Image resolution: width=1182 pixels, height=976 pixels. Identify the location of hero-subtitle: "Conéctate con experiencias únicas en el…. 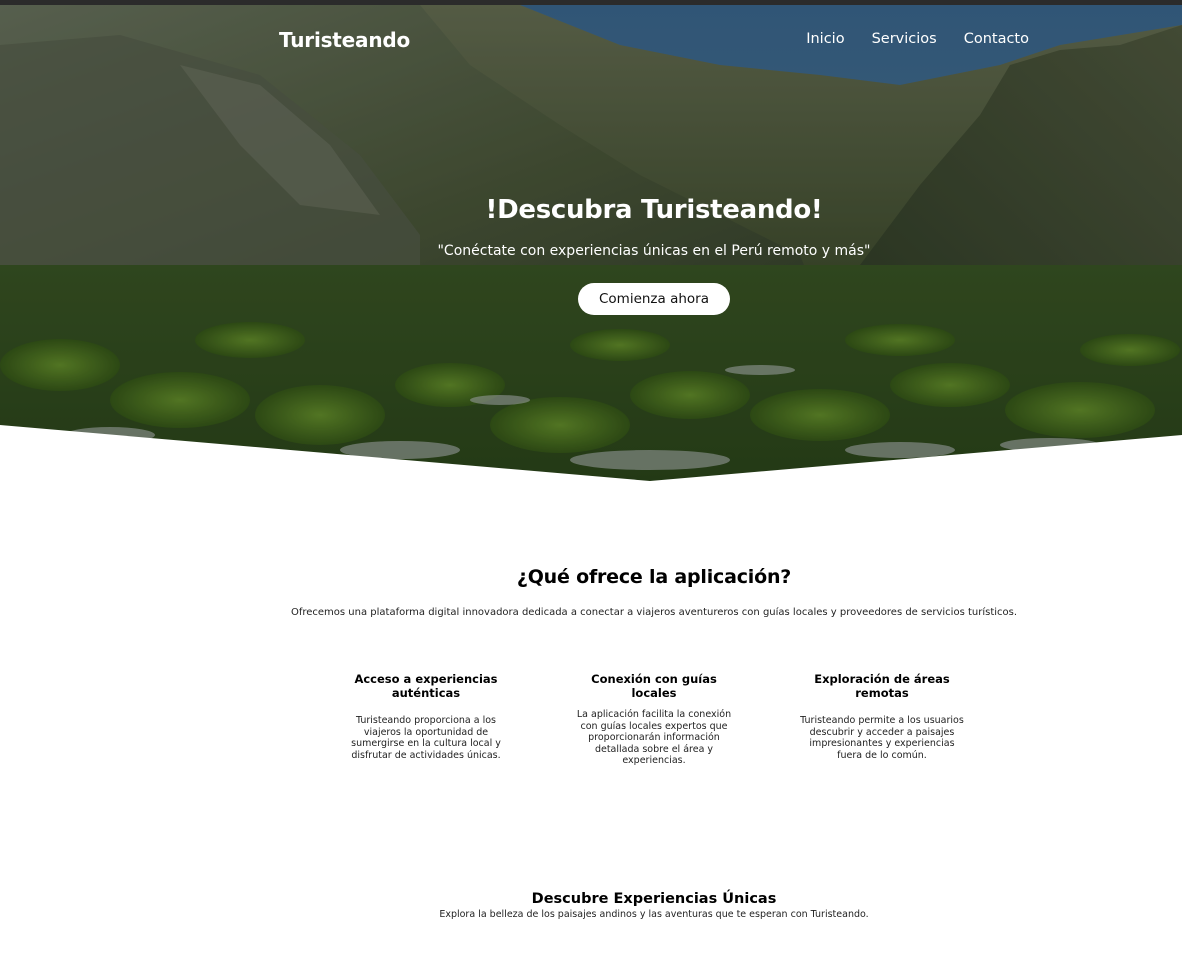
(654, 251).